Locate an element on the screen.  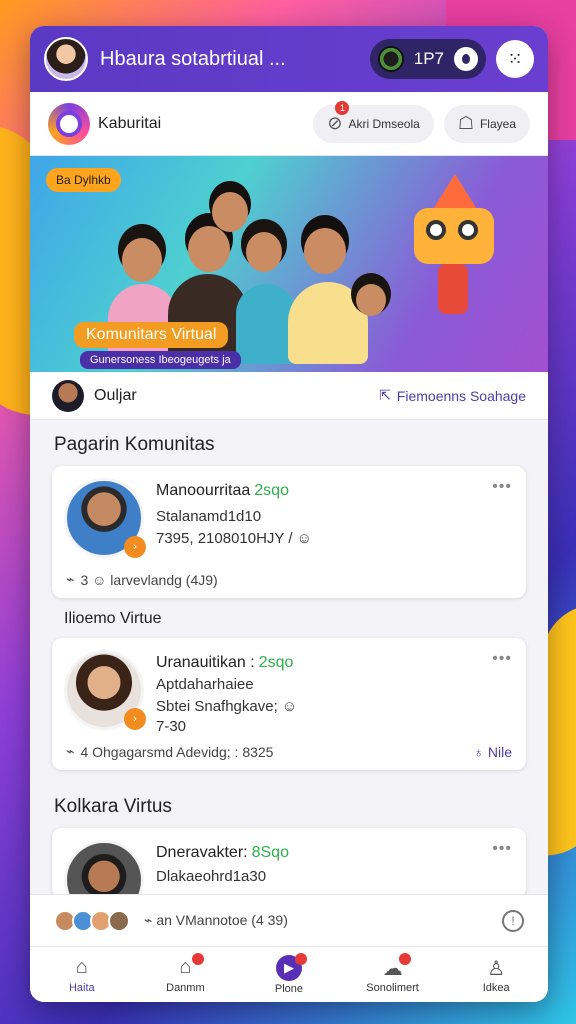
card-line-2: 7395, 2108010HJY / ☺ is located at coordinates (234, 538).